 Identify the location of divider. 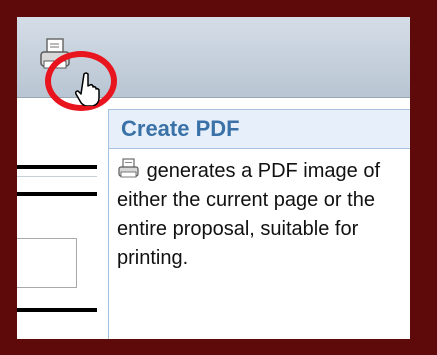
(57, 176).